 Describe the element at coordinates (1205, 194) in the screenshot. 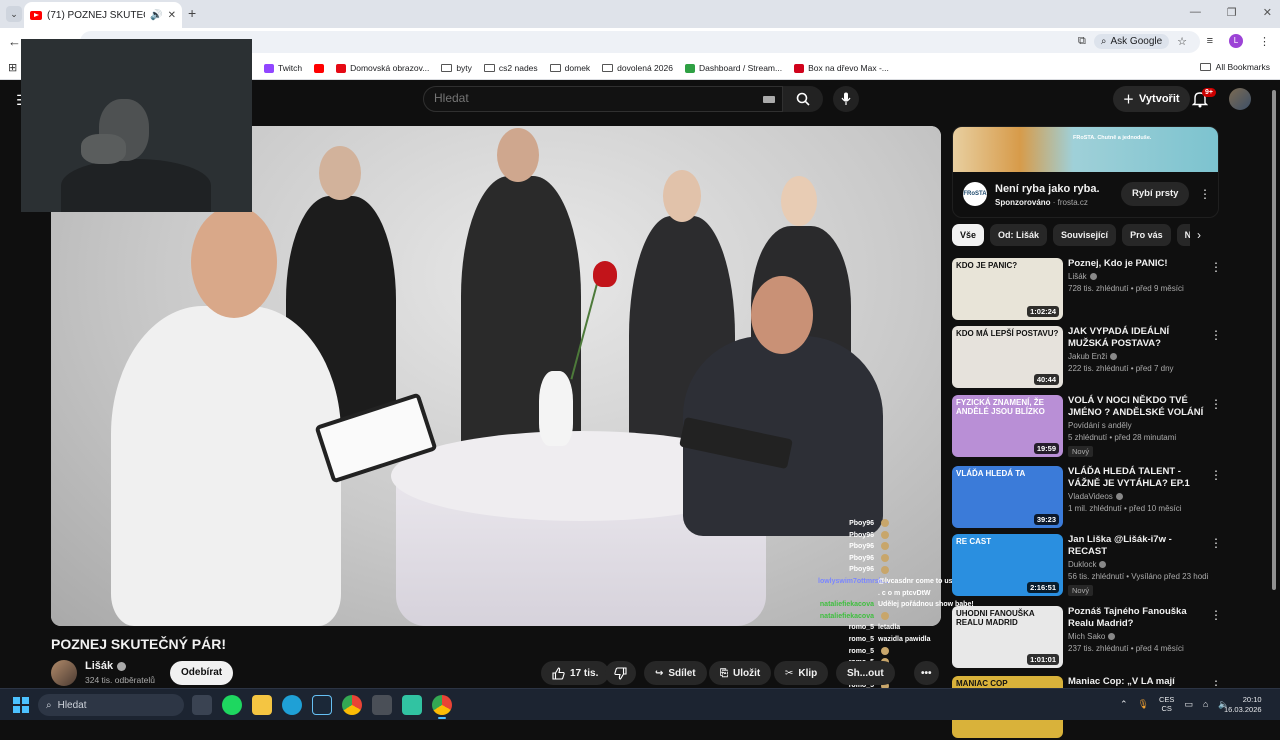

I see `ad-more-icon: ⋮` at that location.